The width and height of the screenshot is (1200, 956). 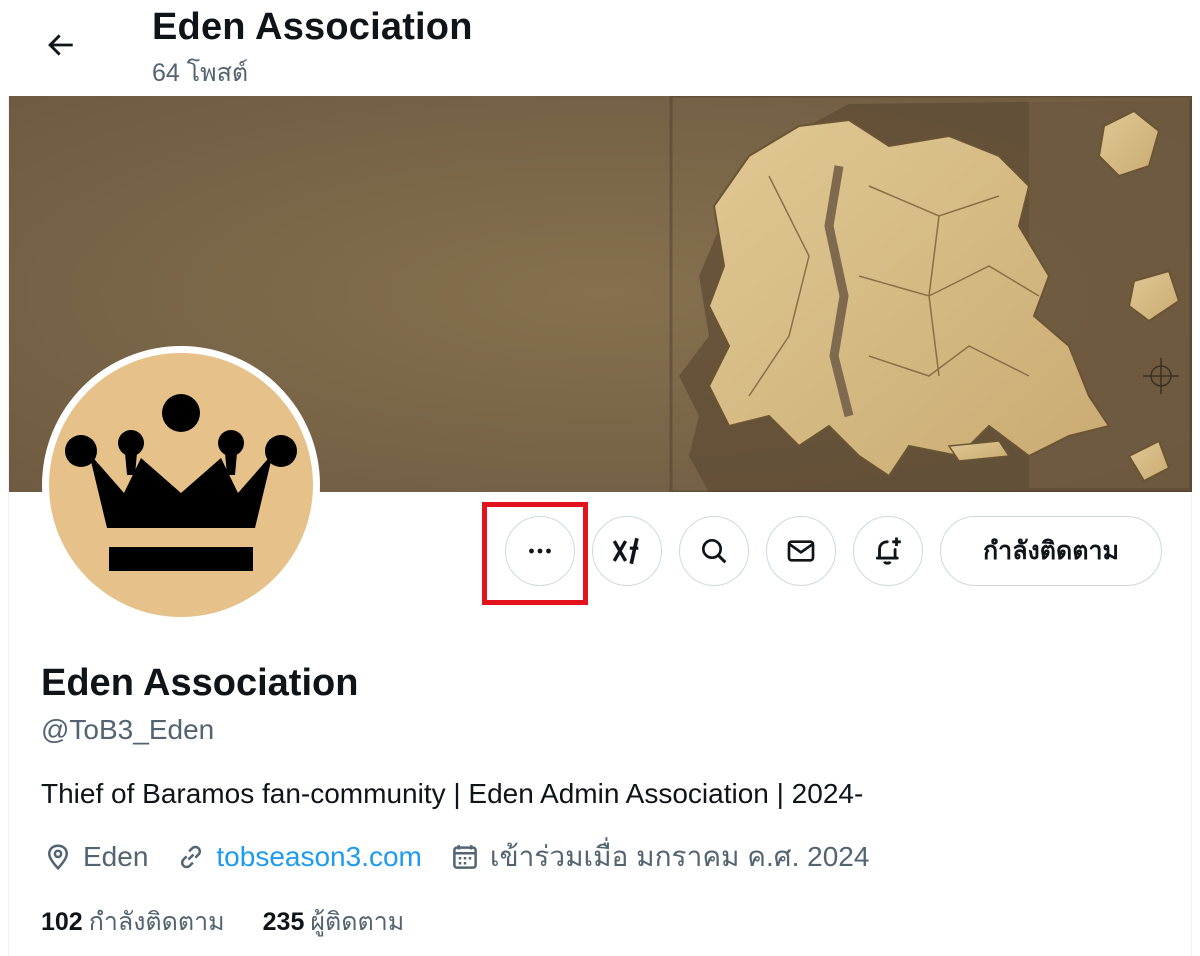 I want to click on followers-count: 235, so click(x=283, y=922).